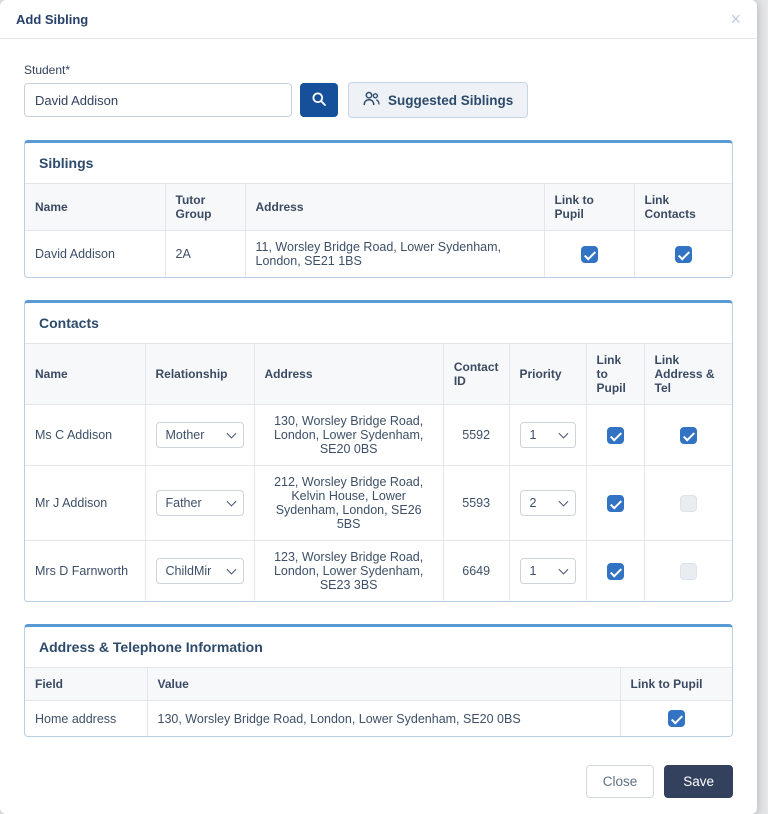  What do you see at coordinates (69, 323) in the screenshot?
I see `contacts-panel-title: Contacts` at bounding box center [69, 323].